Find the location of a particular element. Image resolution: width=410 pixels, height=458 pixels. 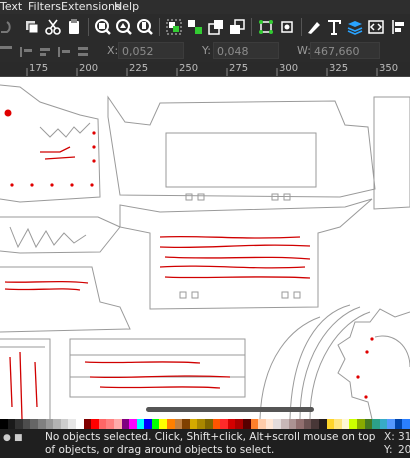

group-icon is located at coordinates (174, 27).